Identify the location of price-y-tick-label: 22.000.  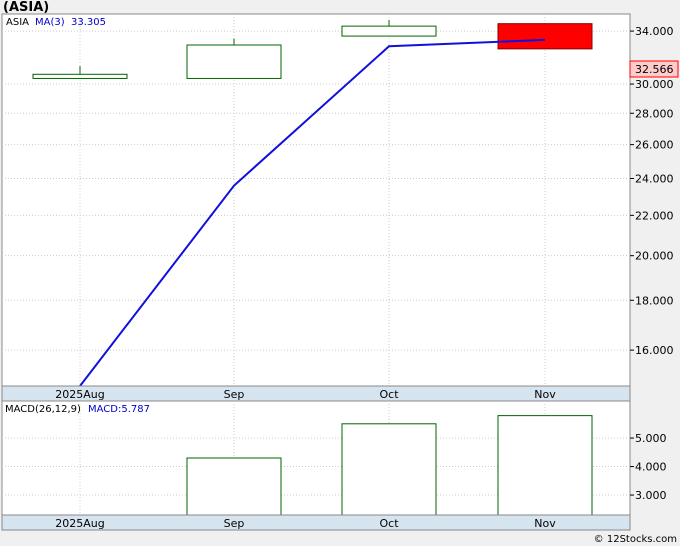
(654, 215).